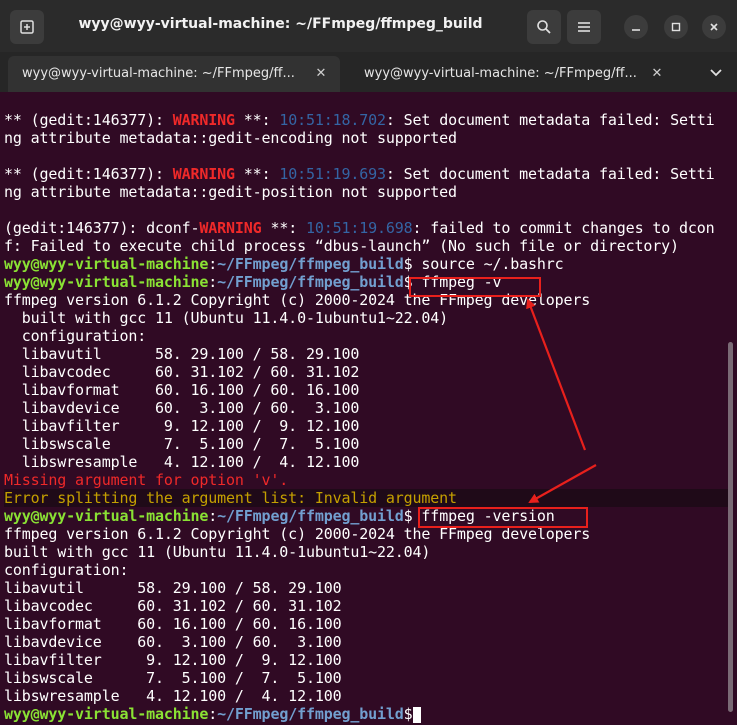 This screenshot has height=725, width=737. Describe the element at coordinates (475, 287) in the screenshot. I see `highlight-box-ffmpeg-v` at that location.